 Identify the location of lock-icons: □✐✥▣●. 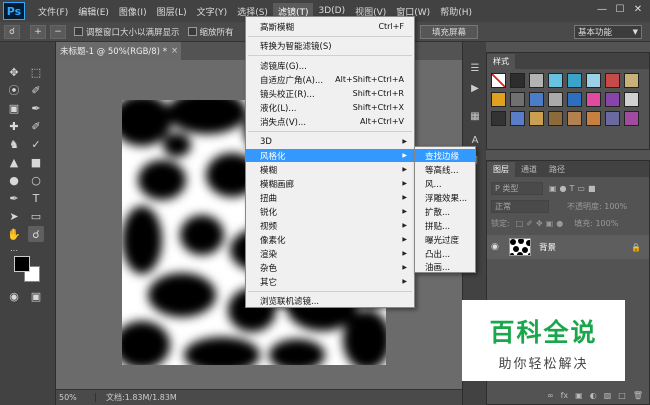
(541, 223).